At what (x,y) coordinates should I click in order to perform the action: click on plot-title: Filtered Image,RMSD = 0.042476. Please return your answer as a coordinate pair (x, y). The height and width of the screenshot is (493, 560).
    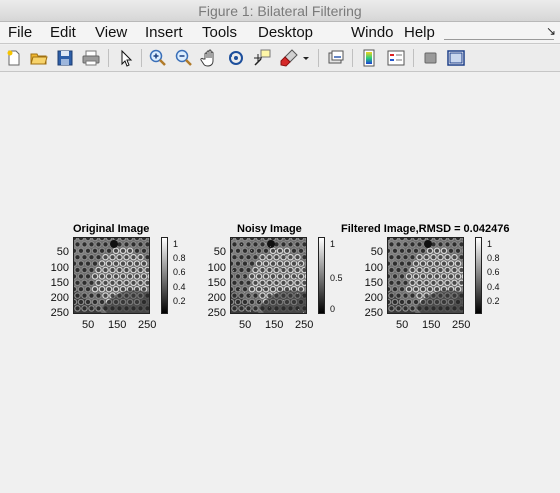
    Looking at the image, I should click on (425, 229).